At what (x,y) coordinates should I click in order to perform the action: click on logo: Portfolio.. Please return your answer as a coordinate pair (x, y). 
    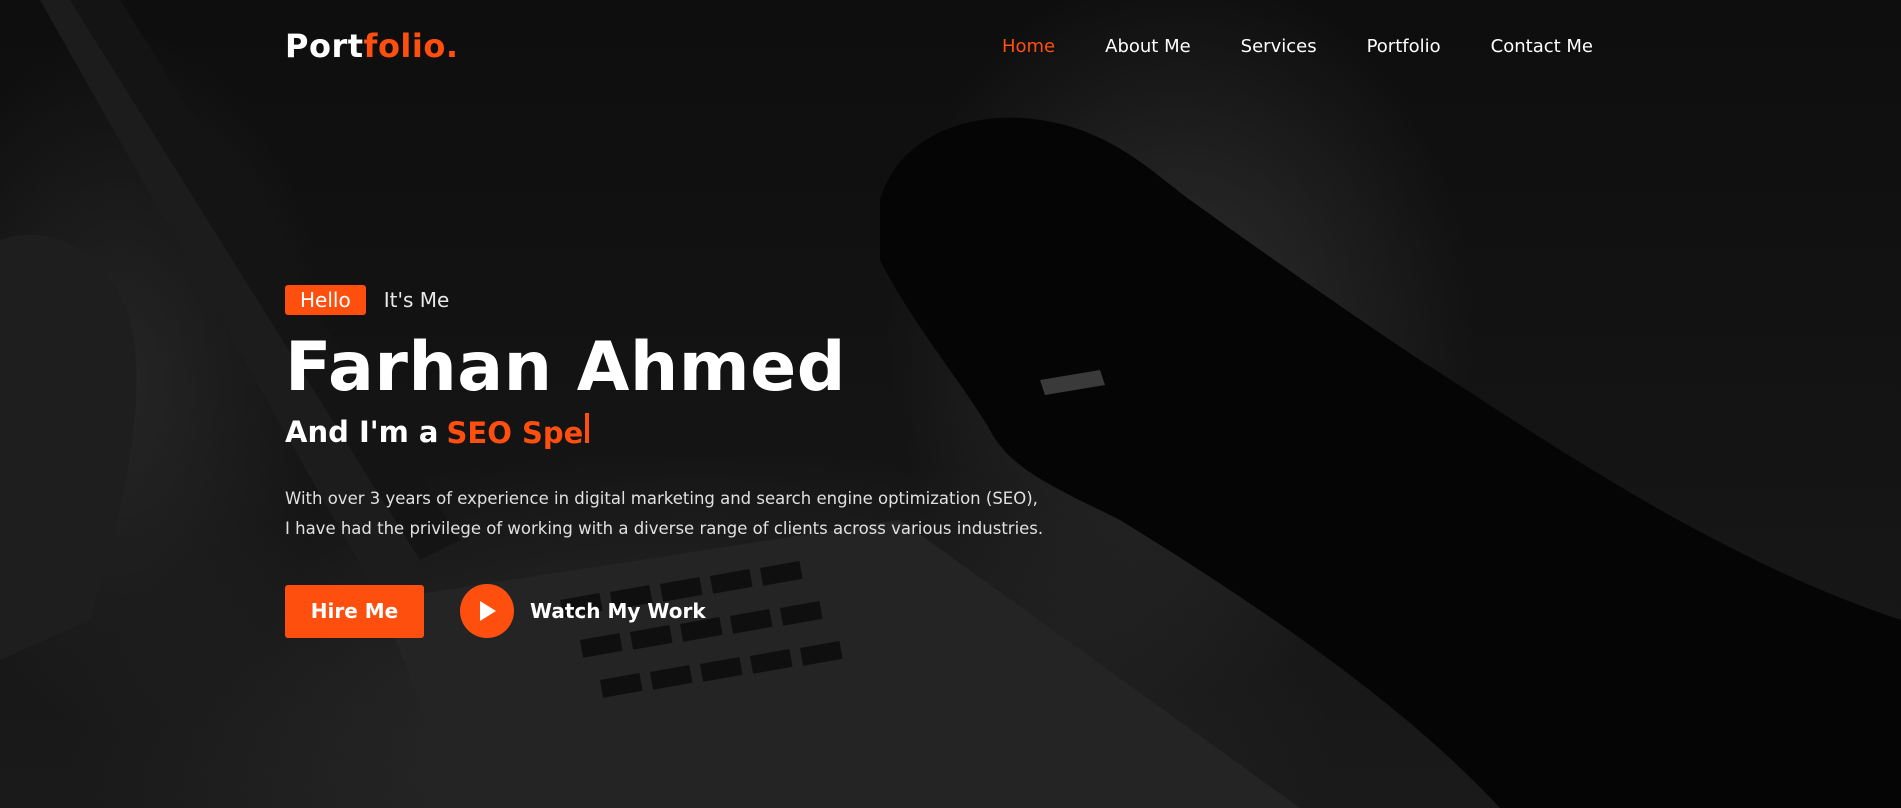
    Looking at the image, I should click on (372, 46).